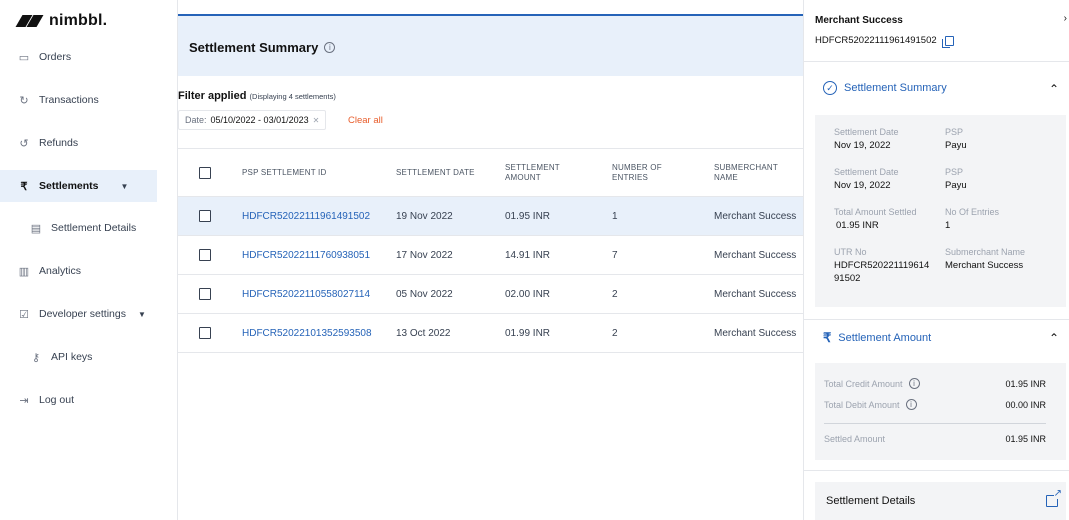 The image size is (1069, 520). I want to click on page-title: Settlement Summary, so click(254, 47).